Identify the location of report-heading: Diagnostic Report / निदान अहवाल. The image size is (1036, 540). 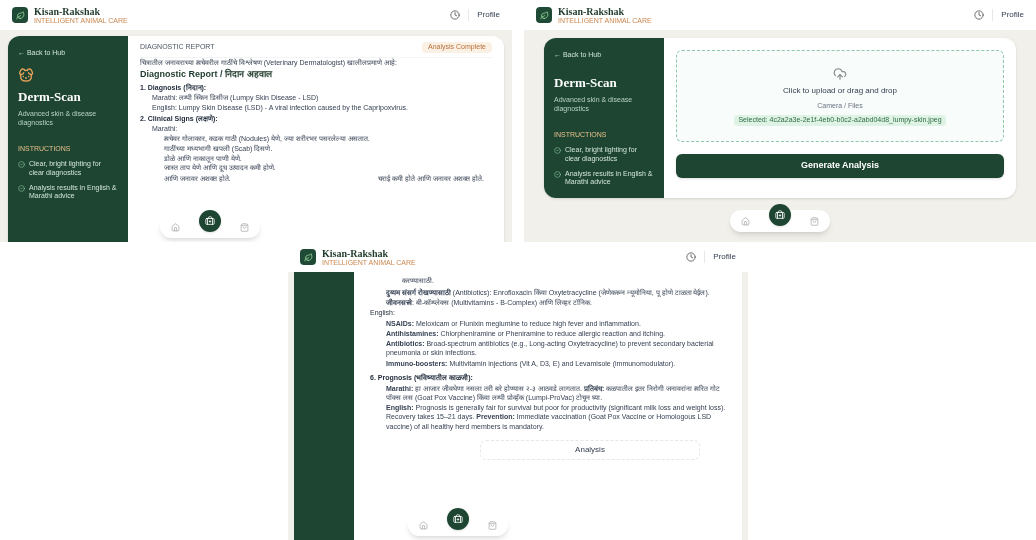
(207, 75).